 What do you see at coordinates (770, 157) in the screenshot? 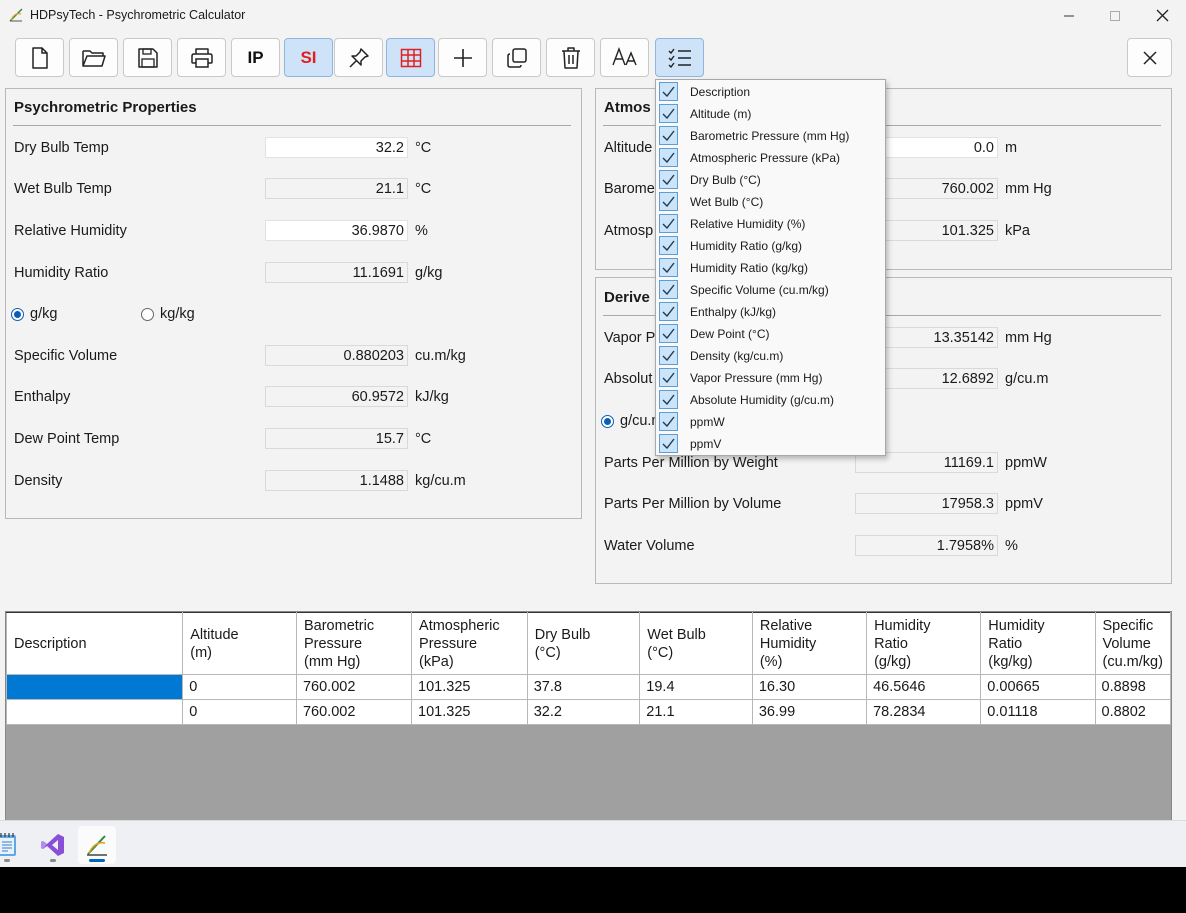
I see `column-menu-item: Atmospheric Pressure (kPa)` at bounding box center [770, 157].